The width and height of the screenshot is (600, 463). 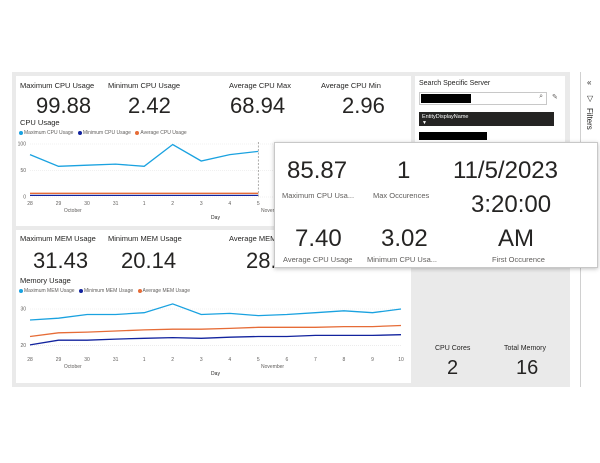 What do you see at coordinates (527, 368) in the screenshot?
I see `card-value-total-memory: 16` at bounding box center [527, 368].